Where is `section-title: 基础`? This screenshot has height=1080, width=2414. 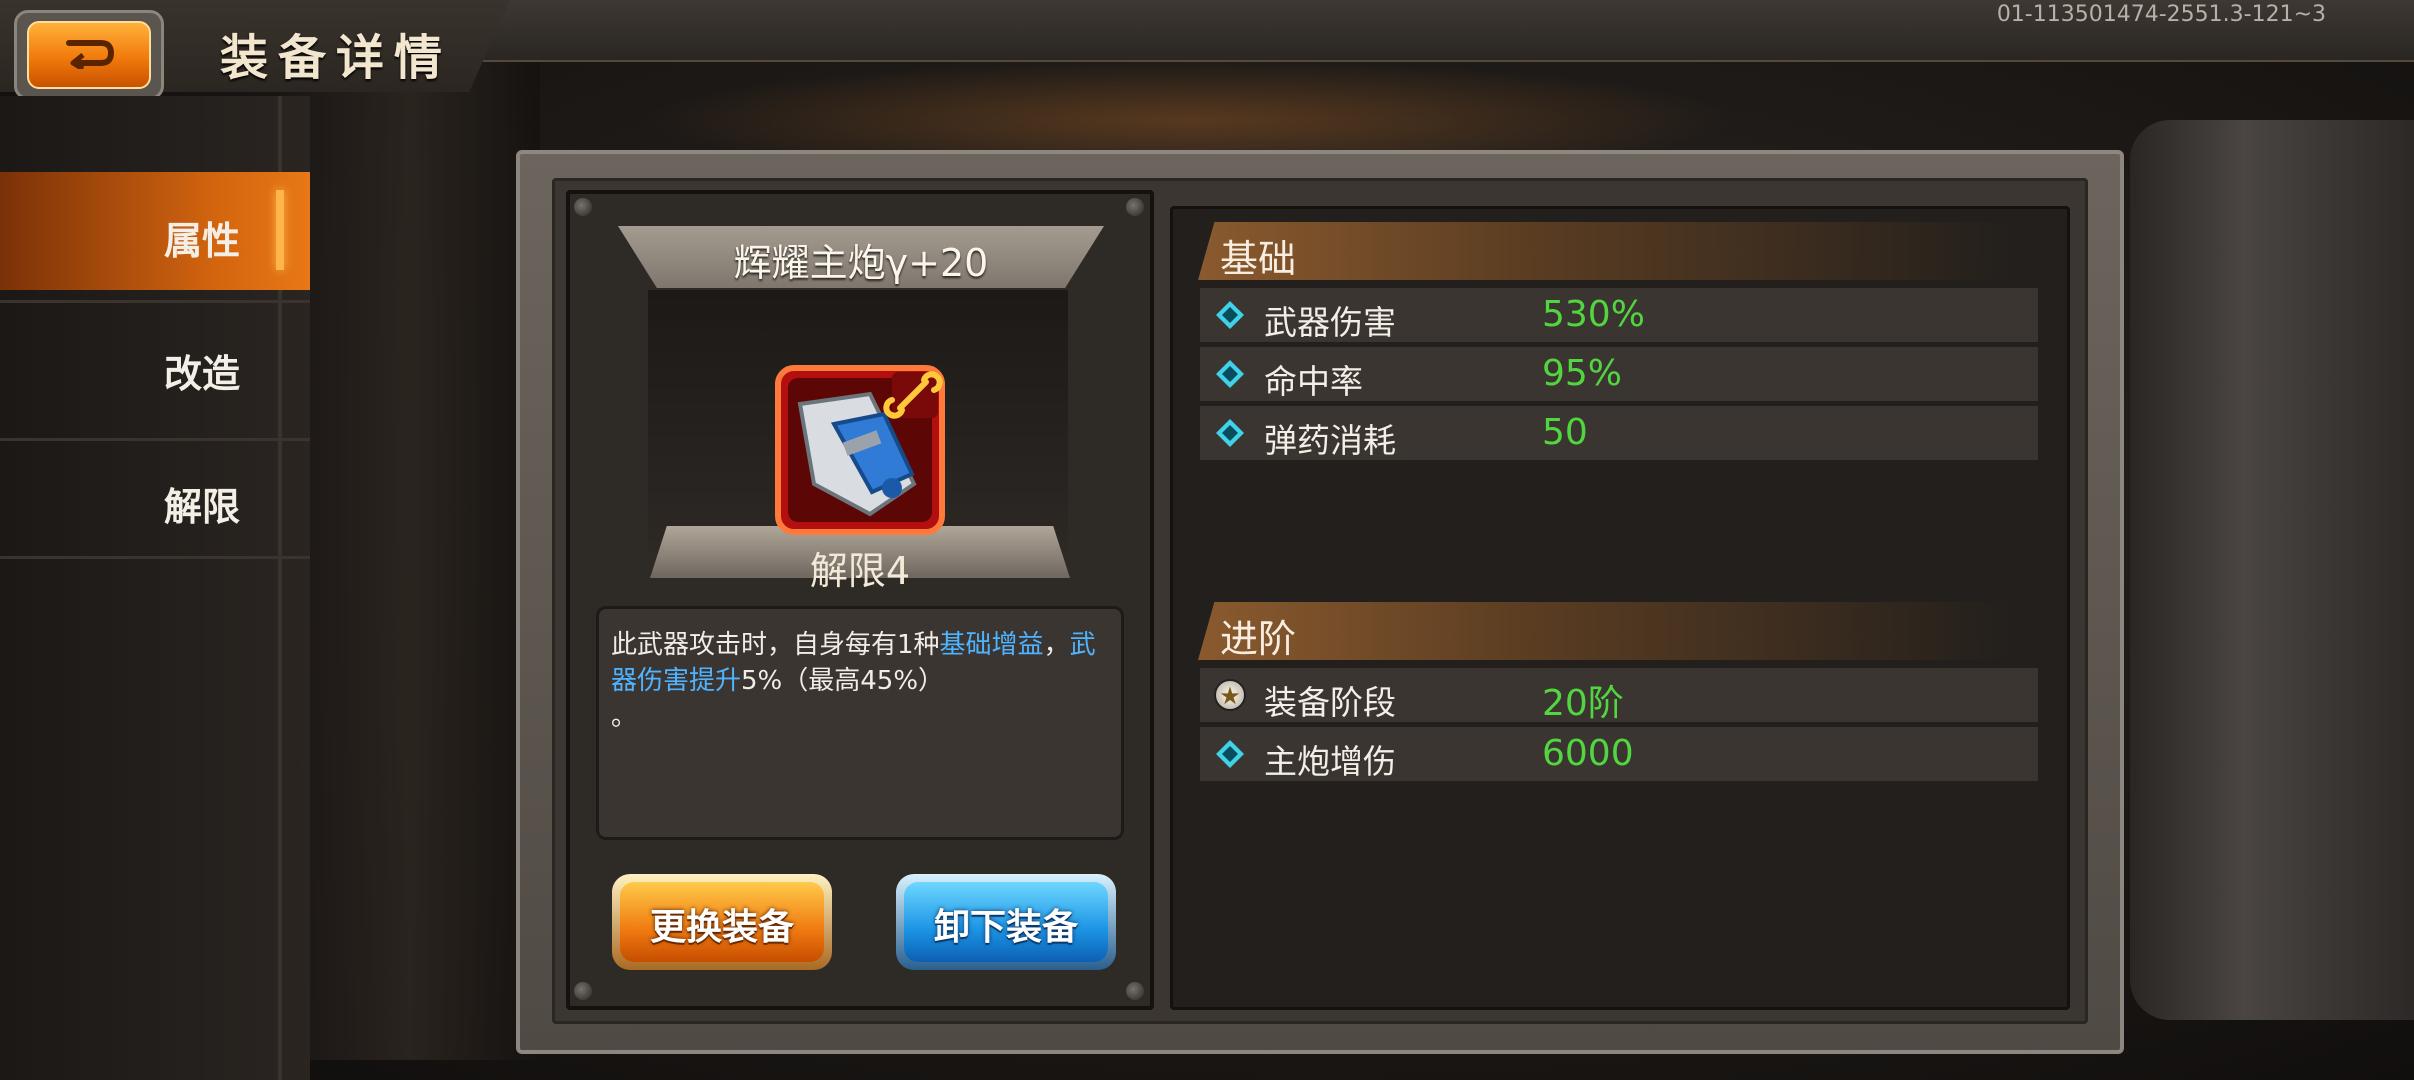 section-title: 基础 is located at coordinates (1258, 259).